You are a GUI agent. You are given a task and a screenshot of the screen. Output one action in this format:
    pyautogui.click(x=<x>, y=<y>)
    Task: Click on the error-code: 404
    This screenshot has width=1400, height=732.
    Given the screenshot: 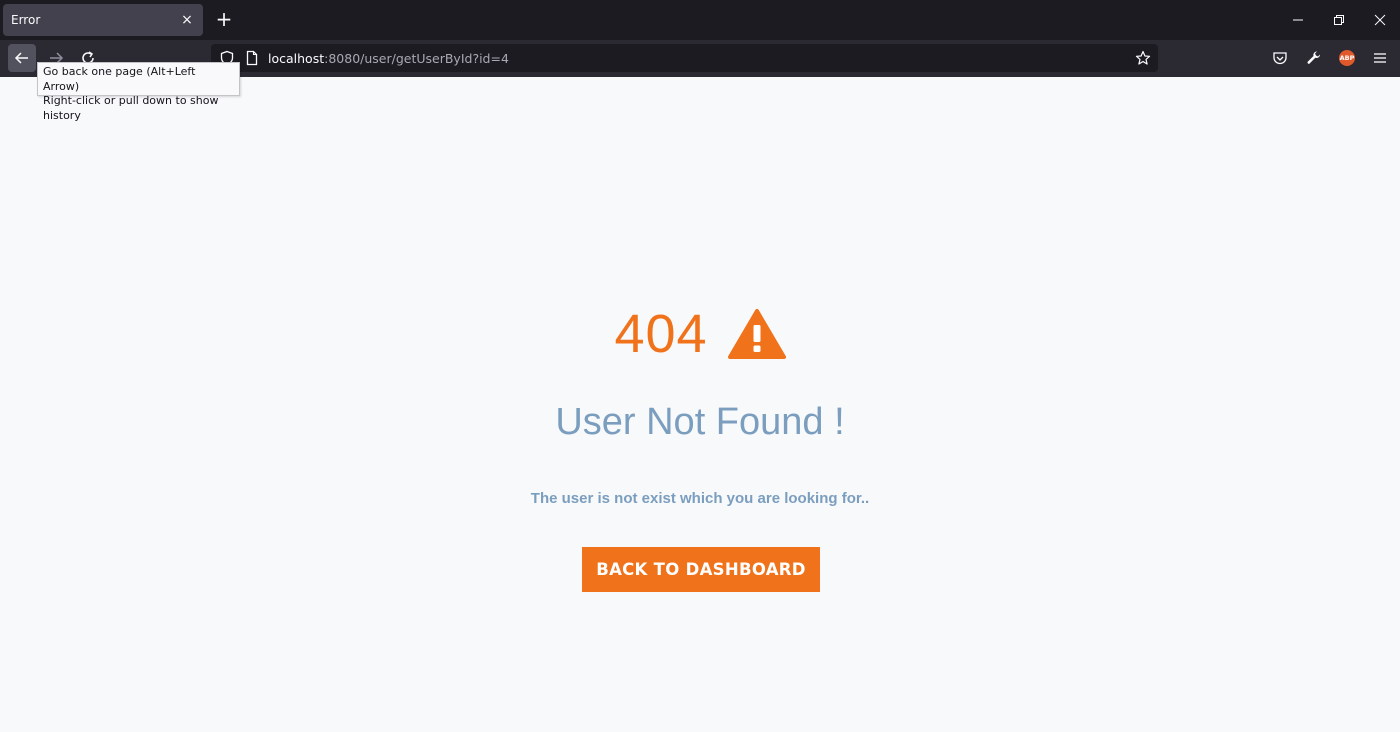 What is the action you would take?
    pyautogui.click(x=661, y=334)
    